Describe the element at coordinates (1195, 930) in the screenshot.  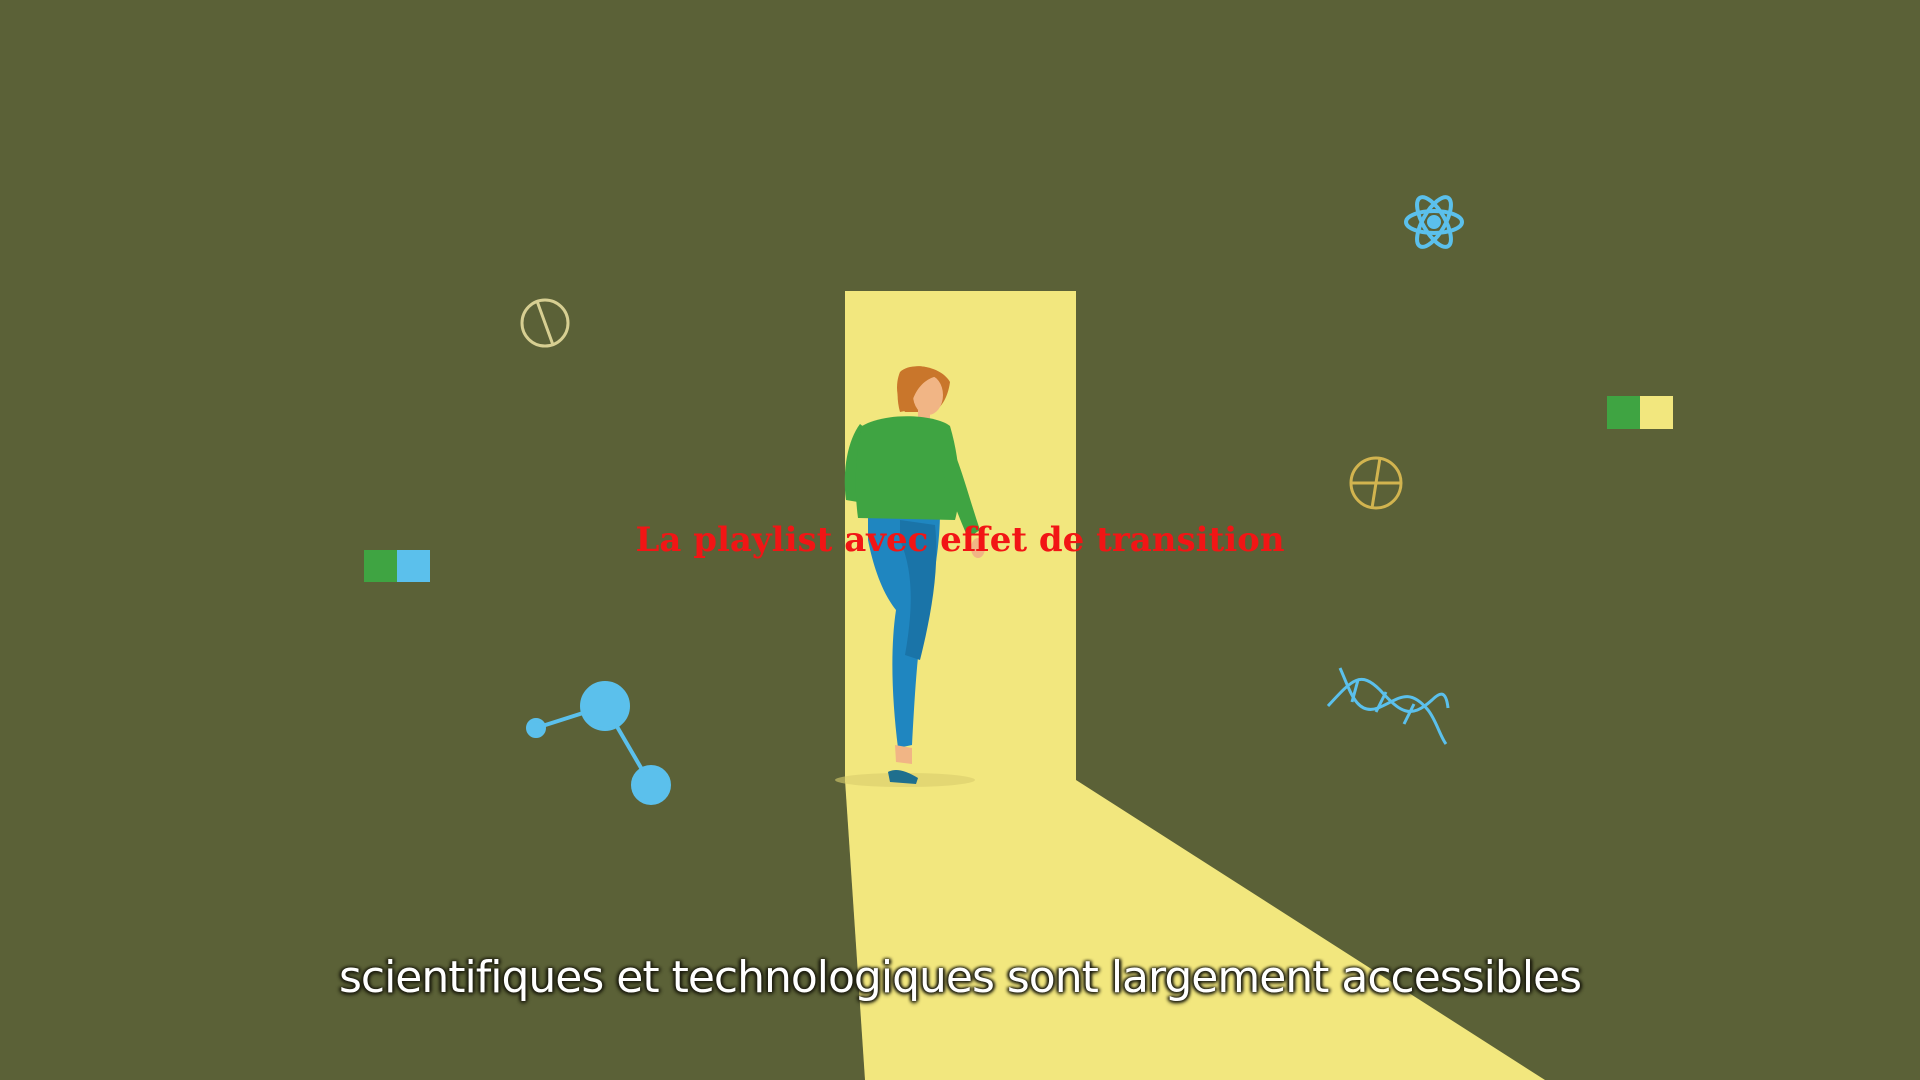
I see `floor-light-beam` at that location.